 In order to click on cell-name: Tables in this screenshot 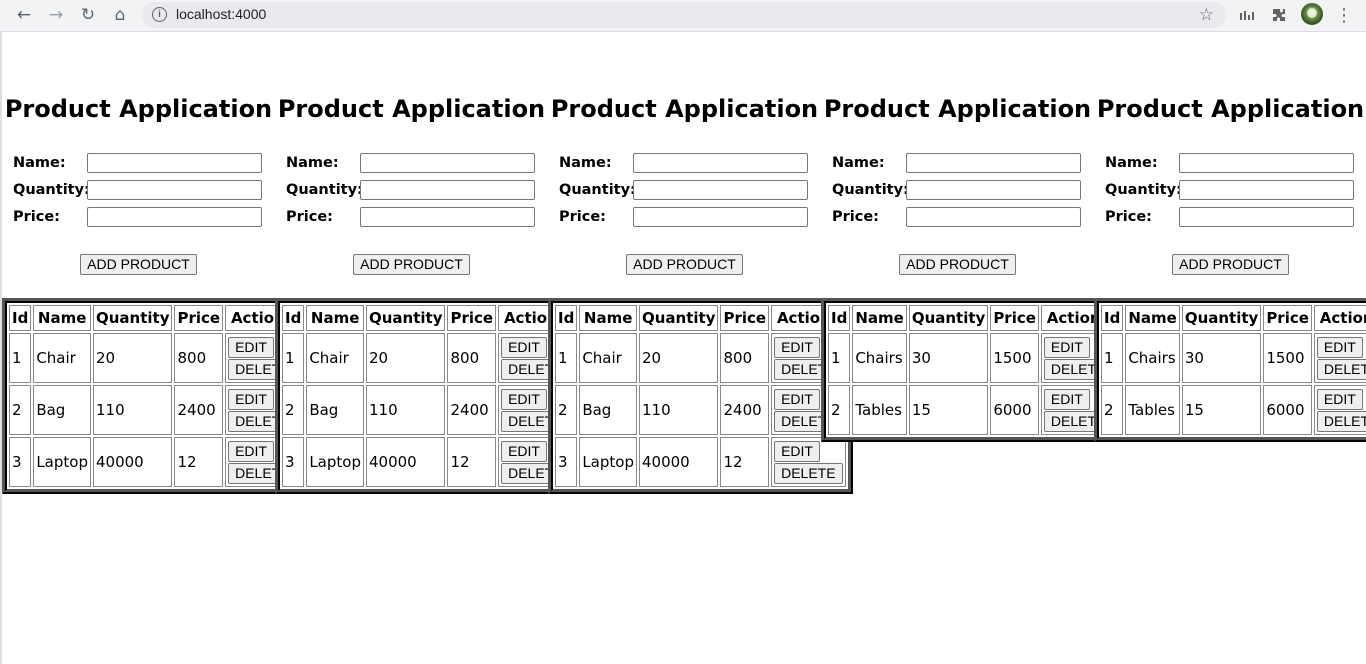, I will do `click(879, 410)`.